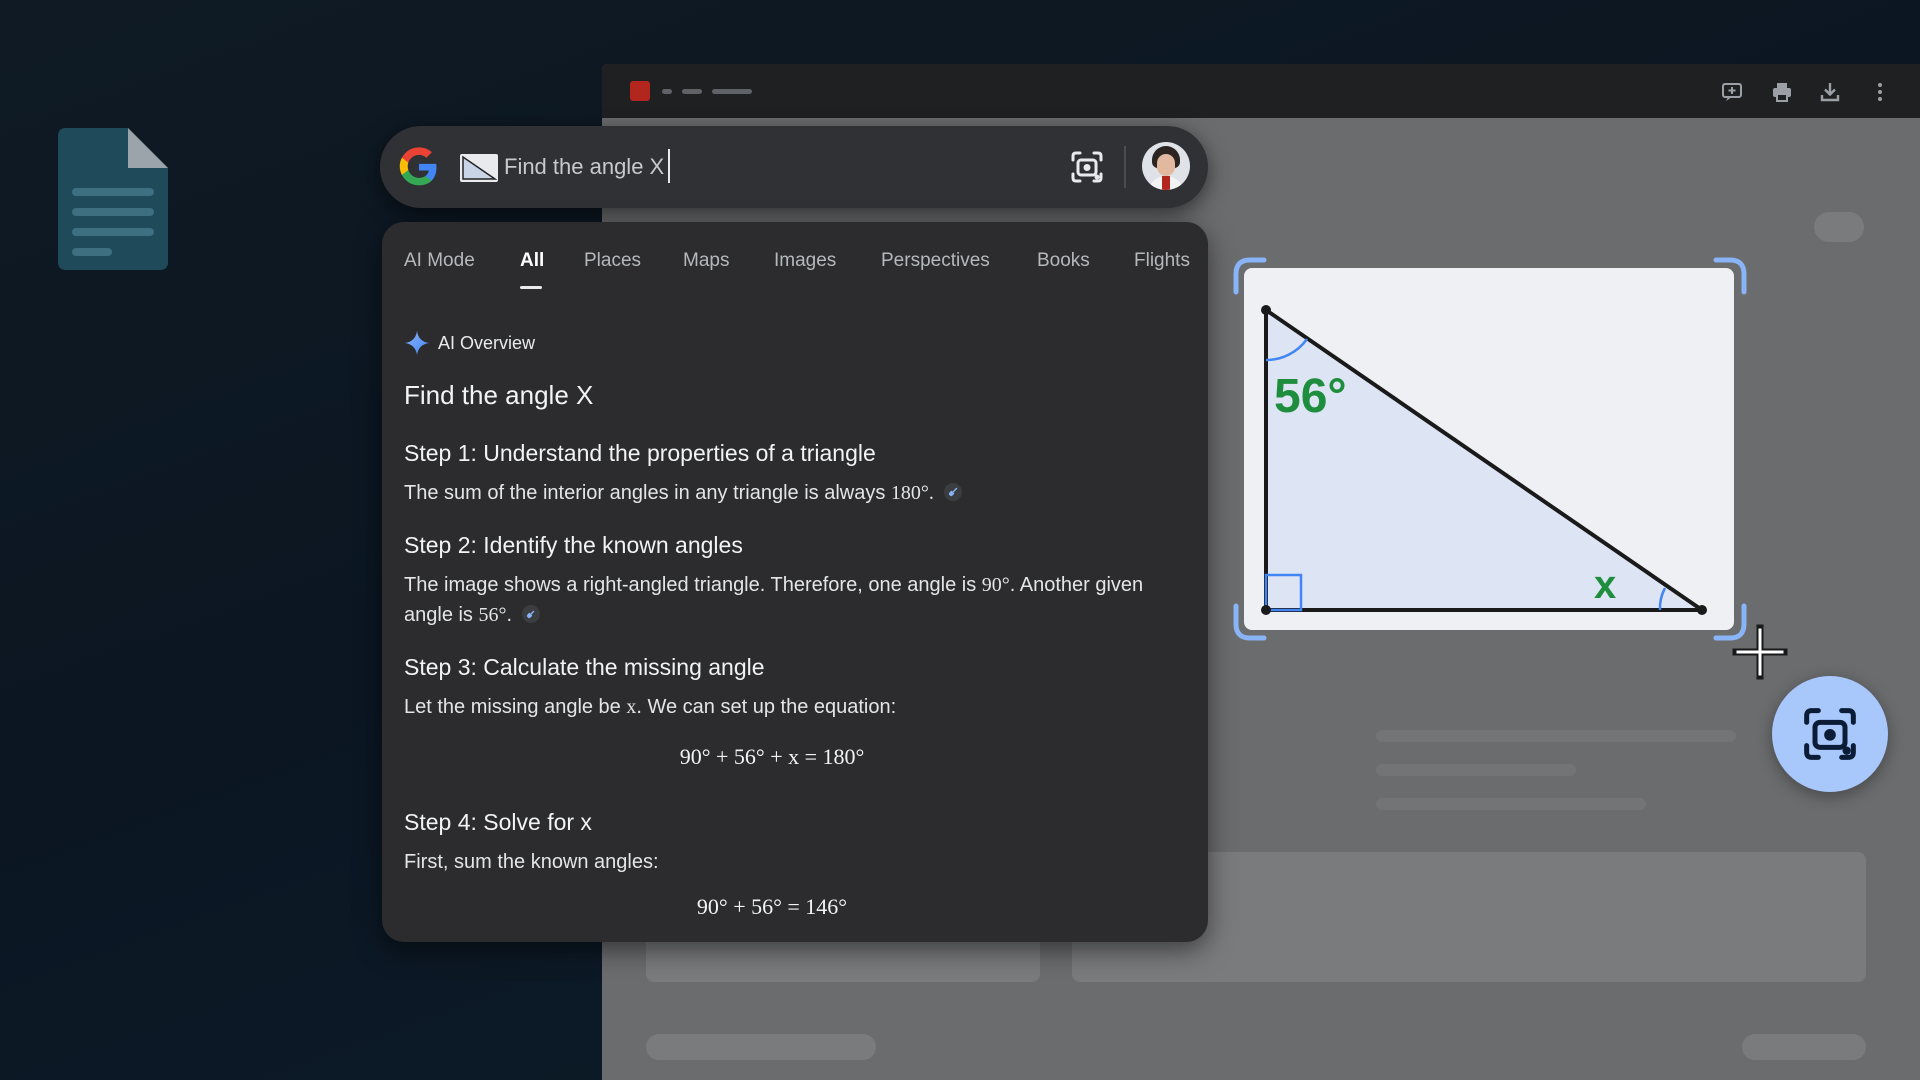  What do you see at coordinates (531, 862) in the screenshot?
I see `step-4-text: First, sum the known angles:` at bounding box center [531, 862].